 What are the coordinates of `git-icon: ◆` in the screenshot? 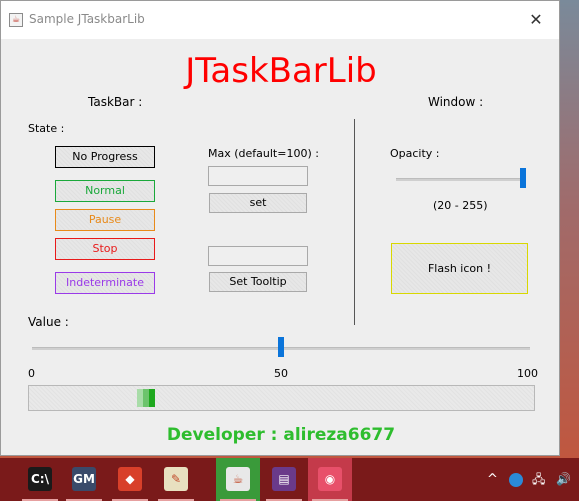 It's located at (130, 479).